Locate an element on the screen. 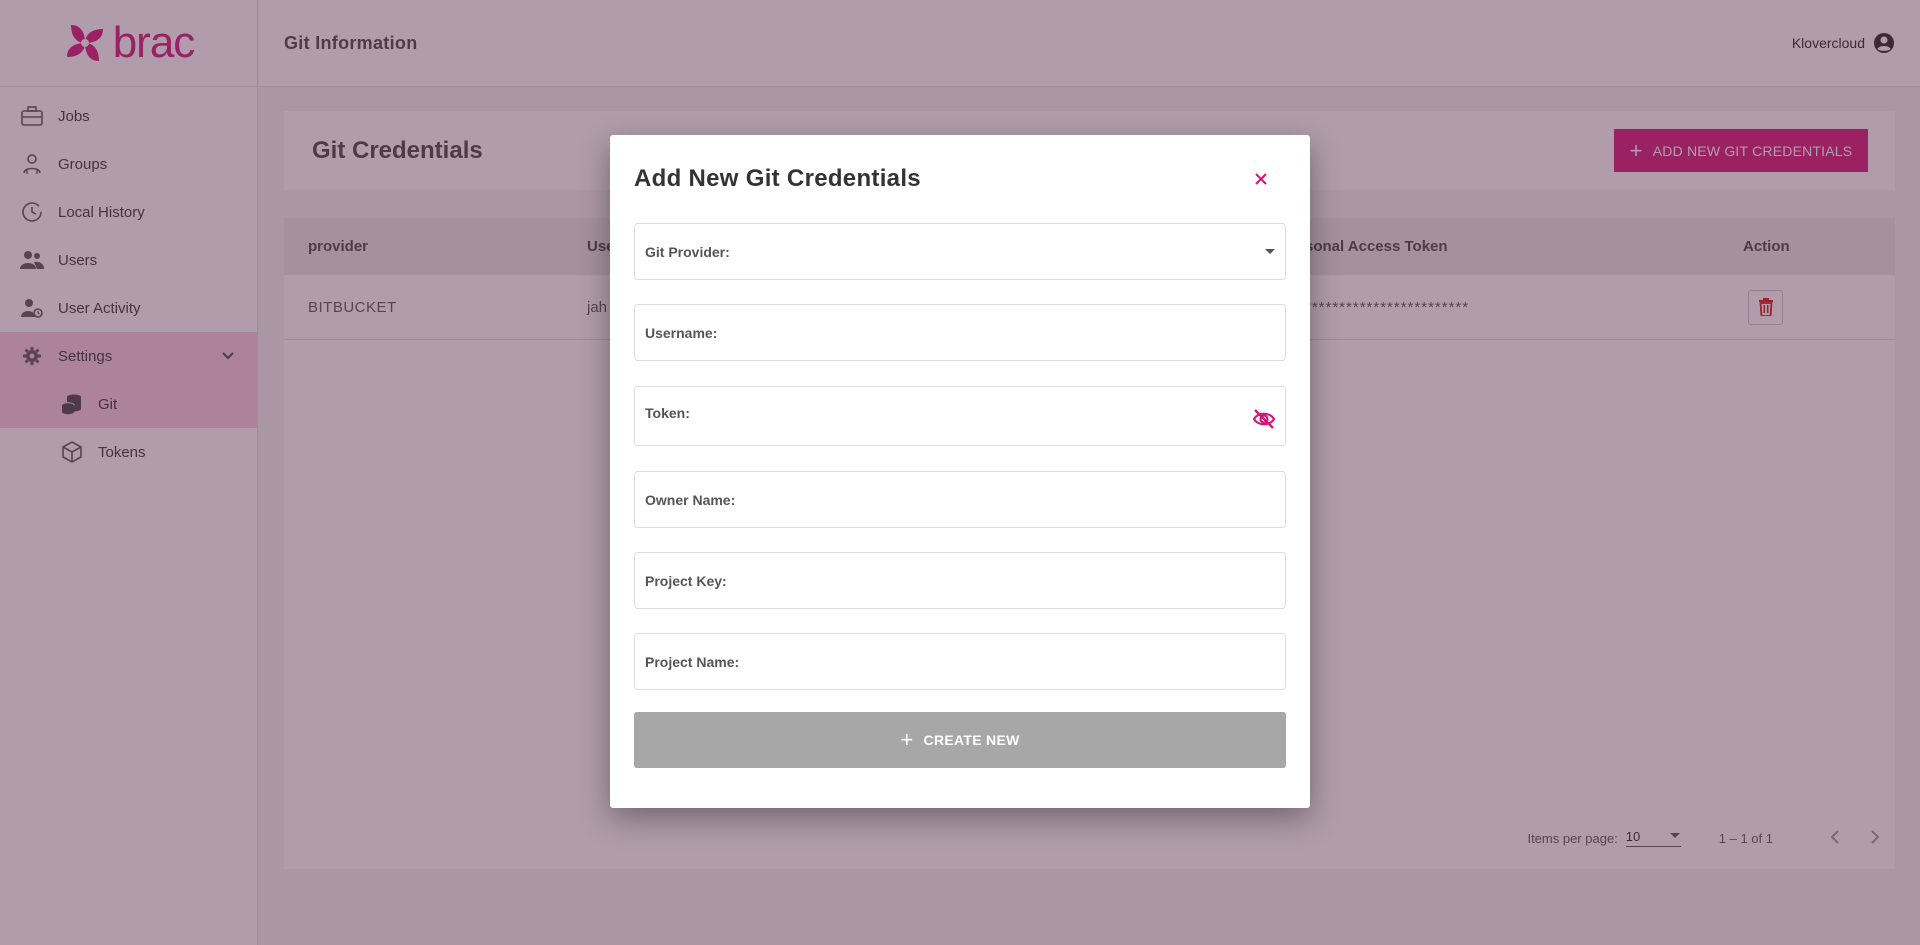 Image resolution: width=1920 pixels, height=945 pixels. token-label: Token: is located at coordinates (667, 413).